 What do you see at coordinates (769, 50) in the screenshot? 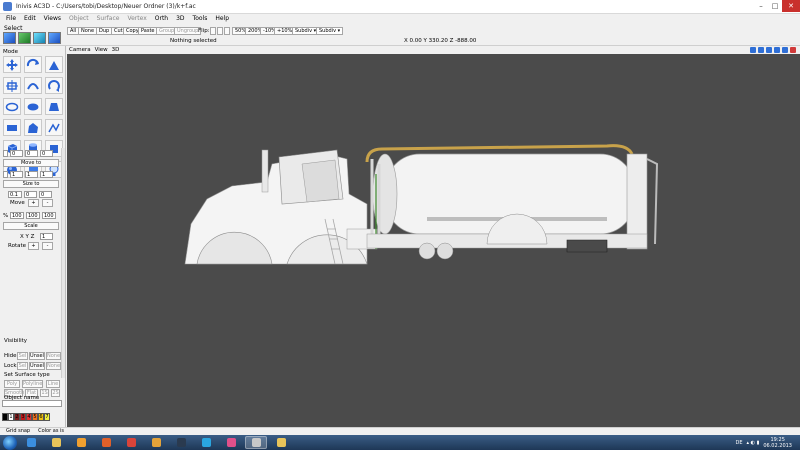
I see `viewport-zoom-icon` at bounding box center [769, 50].